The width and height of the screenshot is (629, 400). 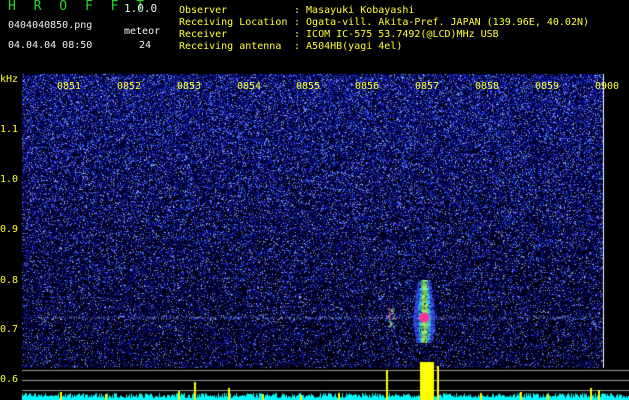 I want to click on y-tick-label: 1.0, so click(x=9, y=179).